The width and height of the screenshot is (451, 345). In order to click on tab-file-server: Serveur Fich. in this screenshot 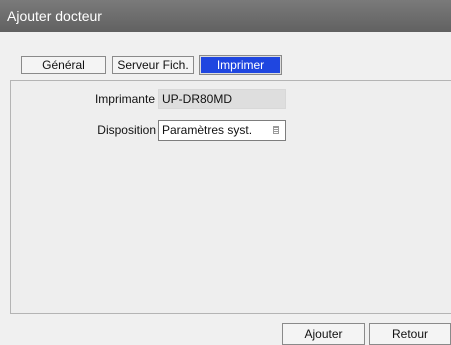, I will do `click(153, 65)`.